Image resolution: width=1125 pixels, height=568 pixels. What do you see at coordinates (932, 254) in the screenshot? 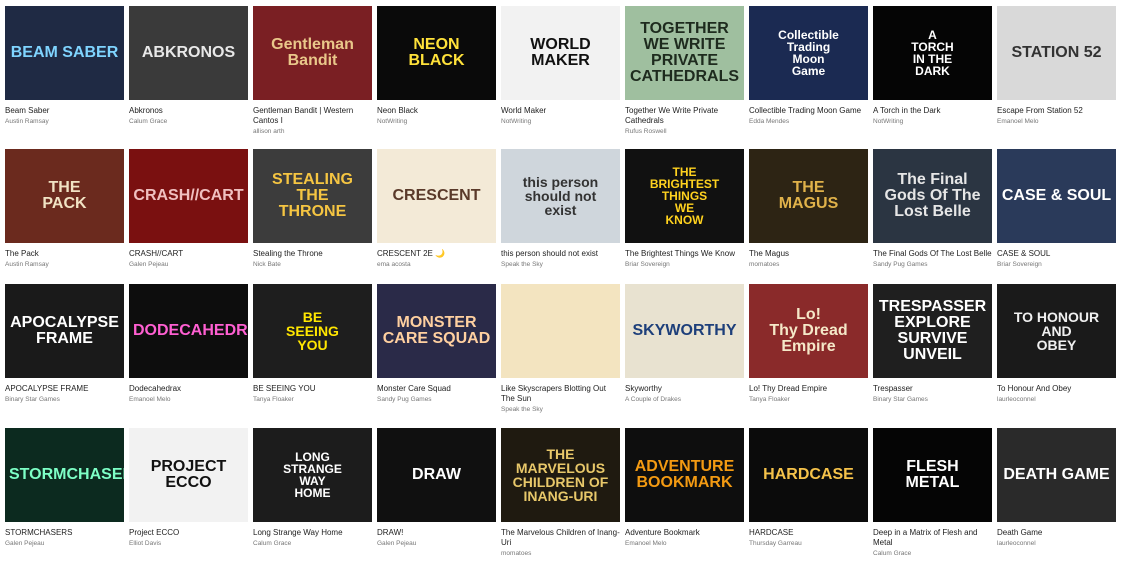
I see `game-title-link: The Final Gods Of The Lost Belle` at bounding box center [932, 254].